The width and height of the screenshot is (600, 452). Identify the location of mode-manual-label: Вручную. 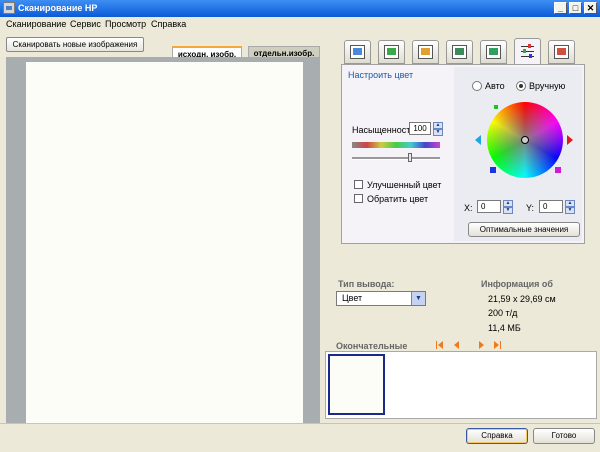
(547, 86).